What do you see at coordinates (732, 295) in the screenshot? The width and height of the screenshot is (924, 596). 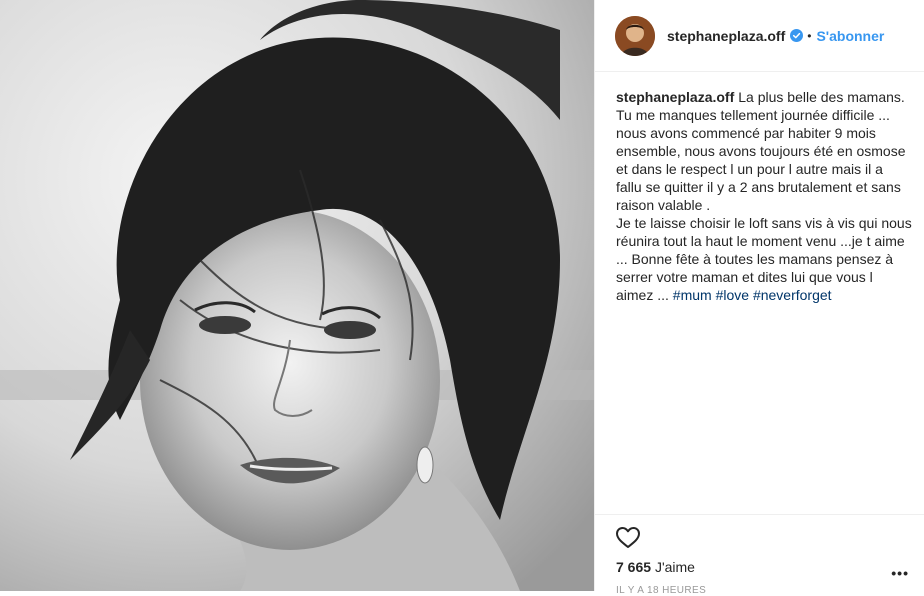 I see `hashtag-love: #love` at bounding box center [732, 295].